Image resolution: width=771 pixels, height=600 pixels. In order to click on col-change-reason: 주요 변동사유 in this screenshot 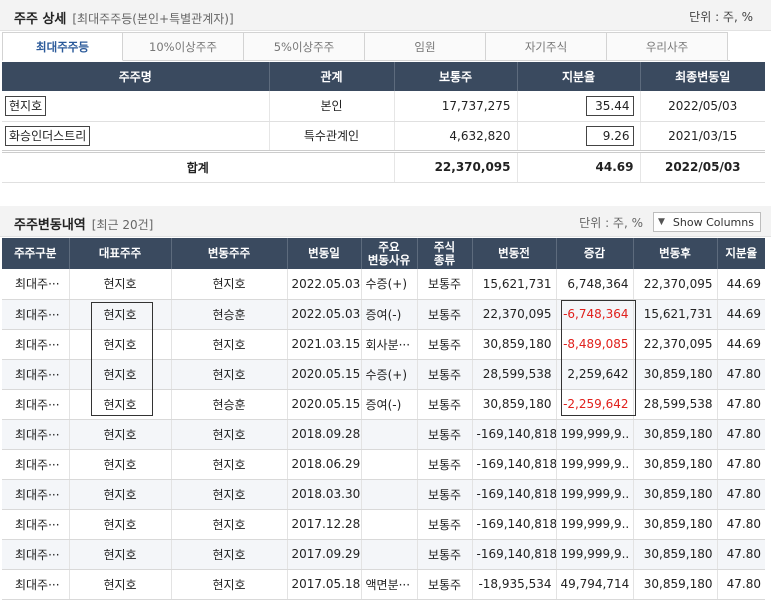, I will do `click(389, 253)`.